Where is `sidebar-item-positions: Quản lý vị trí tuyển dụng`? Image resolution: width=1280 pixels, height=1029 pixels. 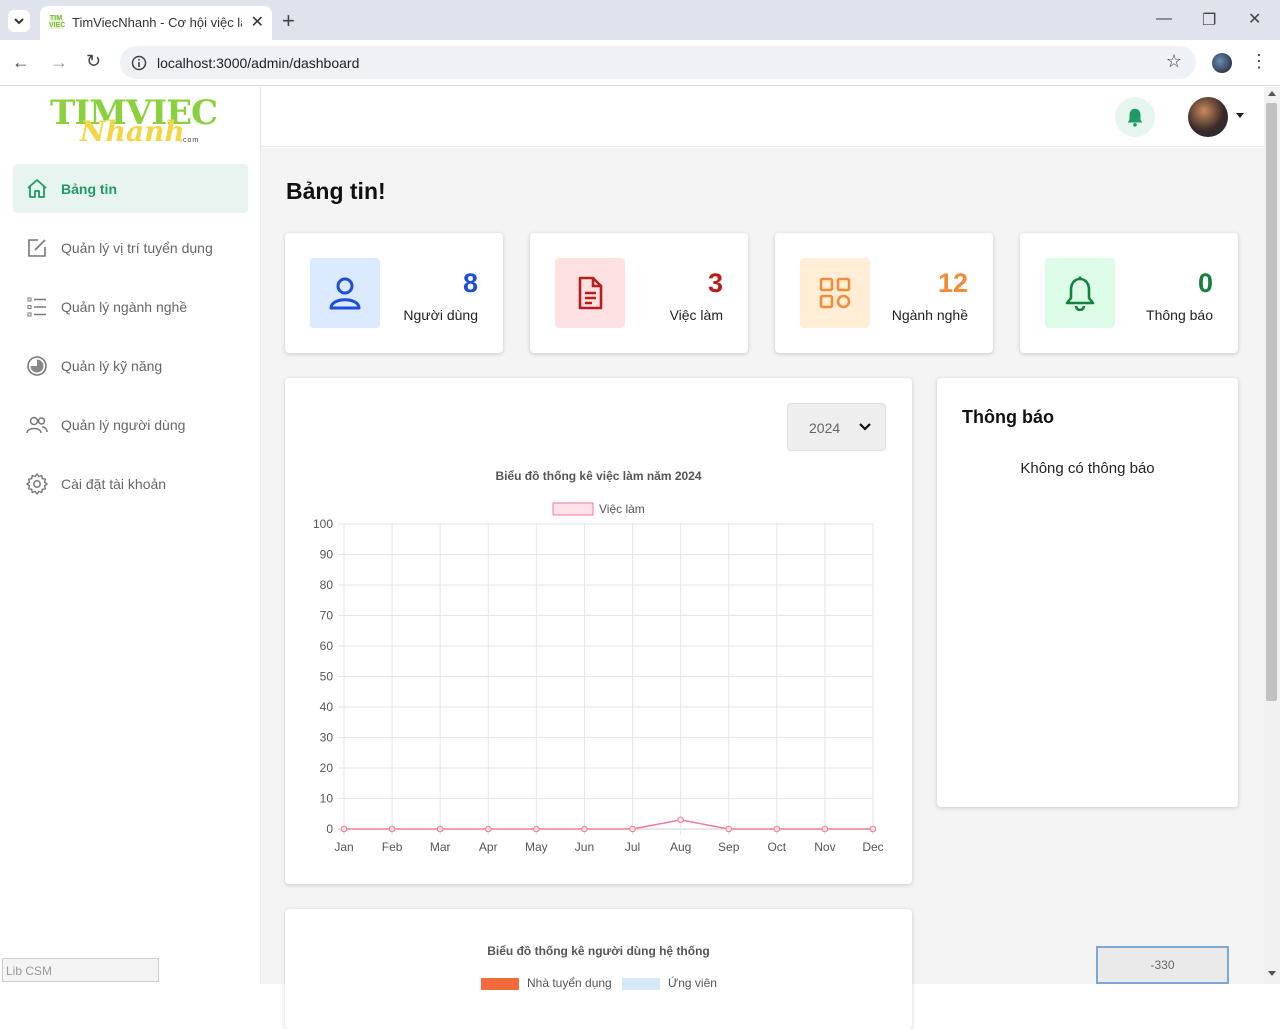
sidebar-item-positions: Quản lý vị trí tuyển dụng is located at coordinates (130, 247).